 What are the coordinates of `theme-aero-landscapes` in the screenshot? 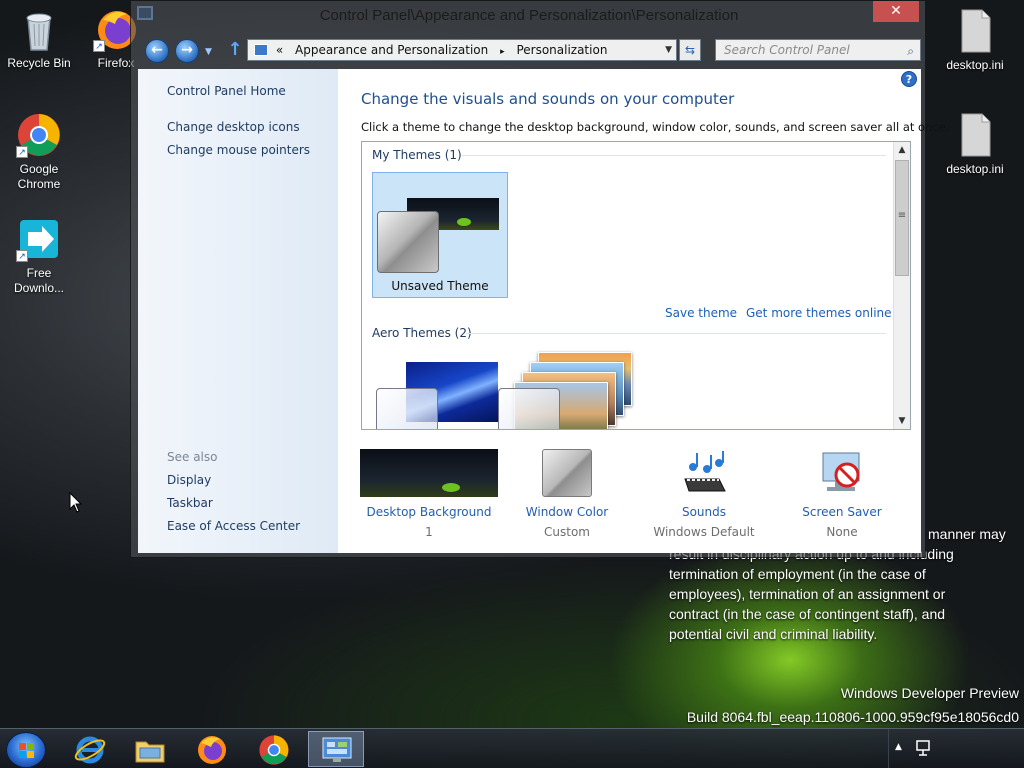 It's located at (571, 390).